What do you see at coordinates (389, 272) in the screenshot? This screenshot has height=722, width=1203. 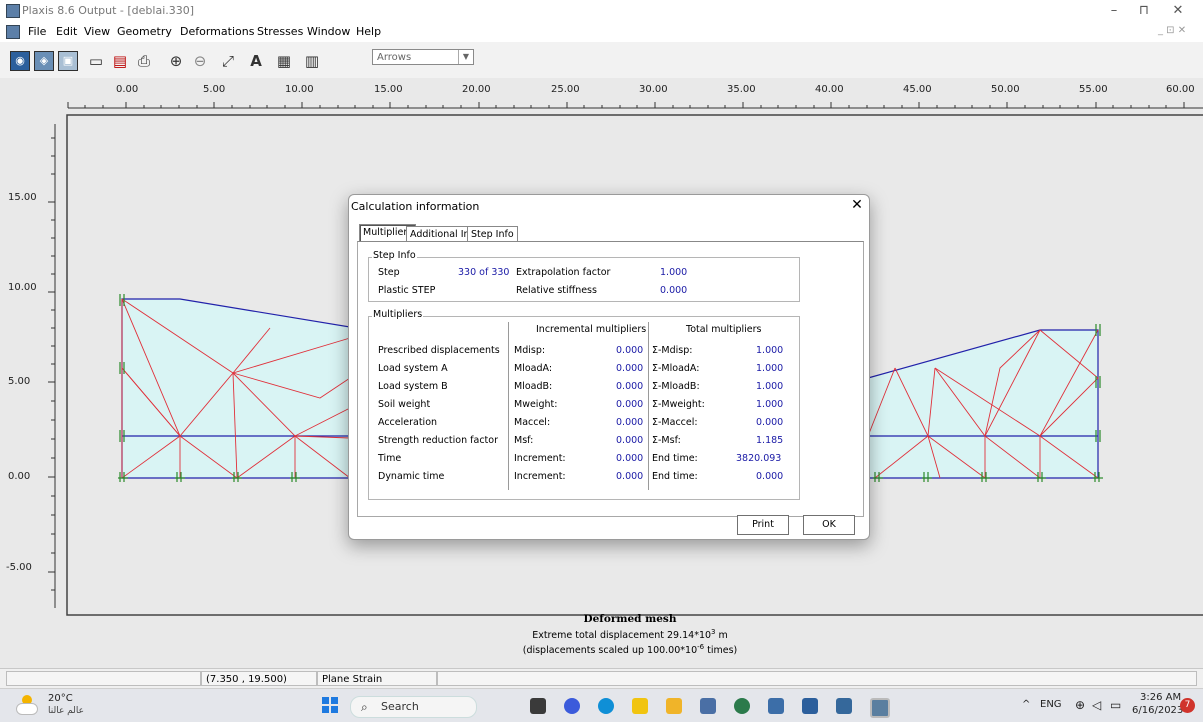 I see `step-label: Step` at bounding box center [389, 272].